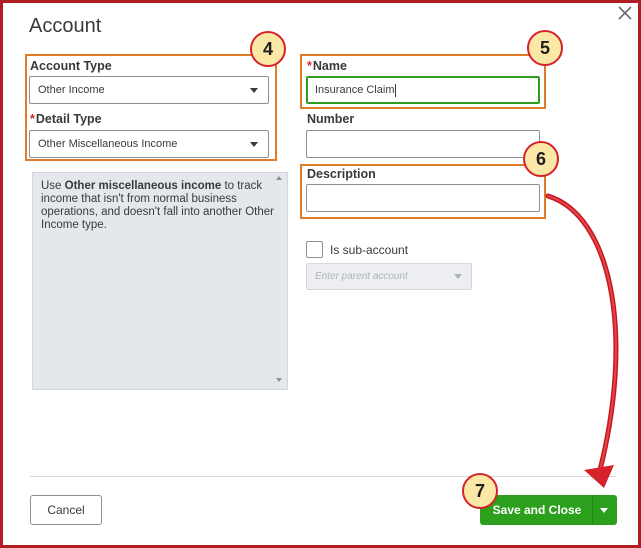 The width and height of the screenshot is (641, 548). What do you see at coordinates (329, 66) in the screenshot?
I see `name-label-text: Name` at bounding box center [329, 66].